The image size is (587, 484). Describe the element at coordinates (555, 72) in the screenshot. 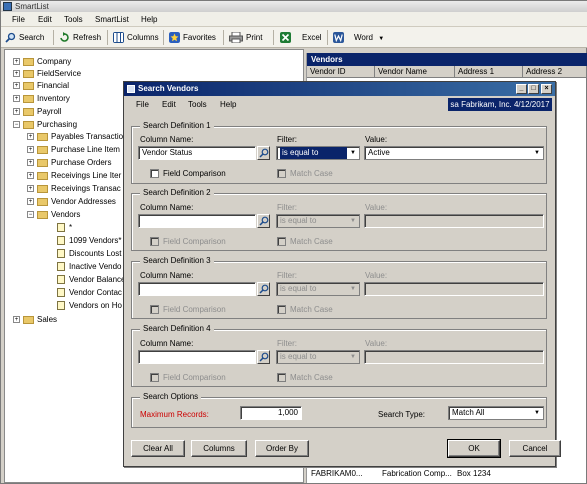

I see `column-header-address-2: Address 2` at that location.